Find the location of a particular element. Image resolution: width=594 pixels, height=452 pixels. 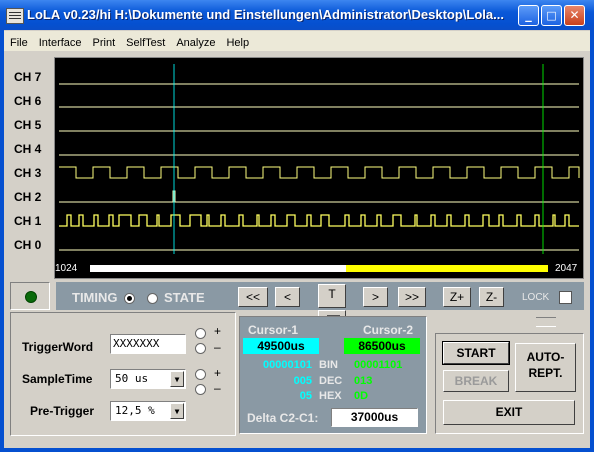

lock-label: LOCK is located at coordinates (536, 297).